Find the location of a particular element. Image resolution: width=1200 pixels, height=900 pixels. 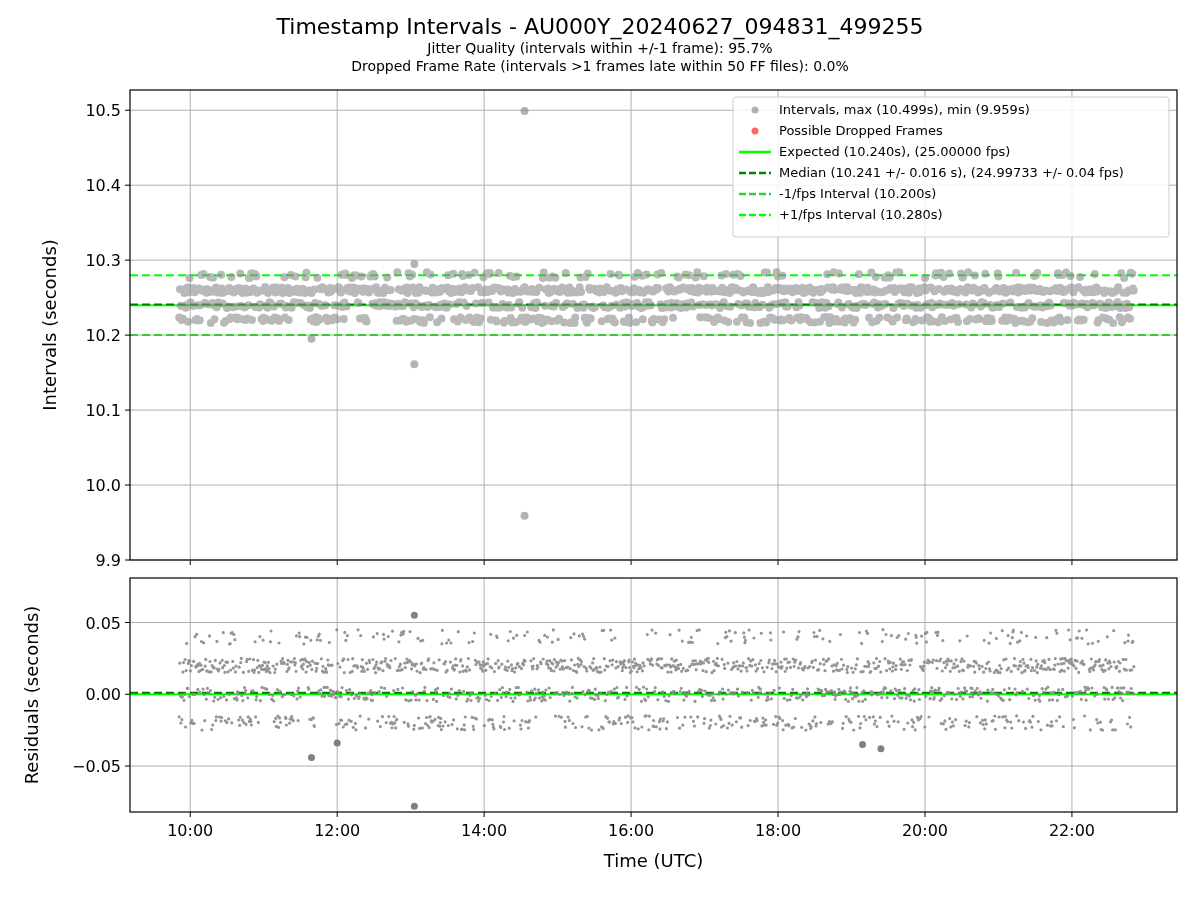

chart-subtitle: Dropped Frame Rate (intervals >1 frames late within 50 FF files): 0.0% is located at coordinates (600, 66).